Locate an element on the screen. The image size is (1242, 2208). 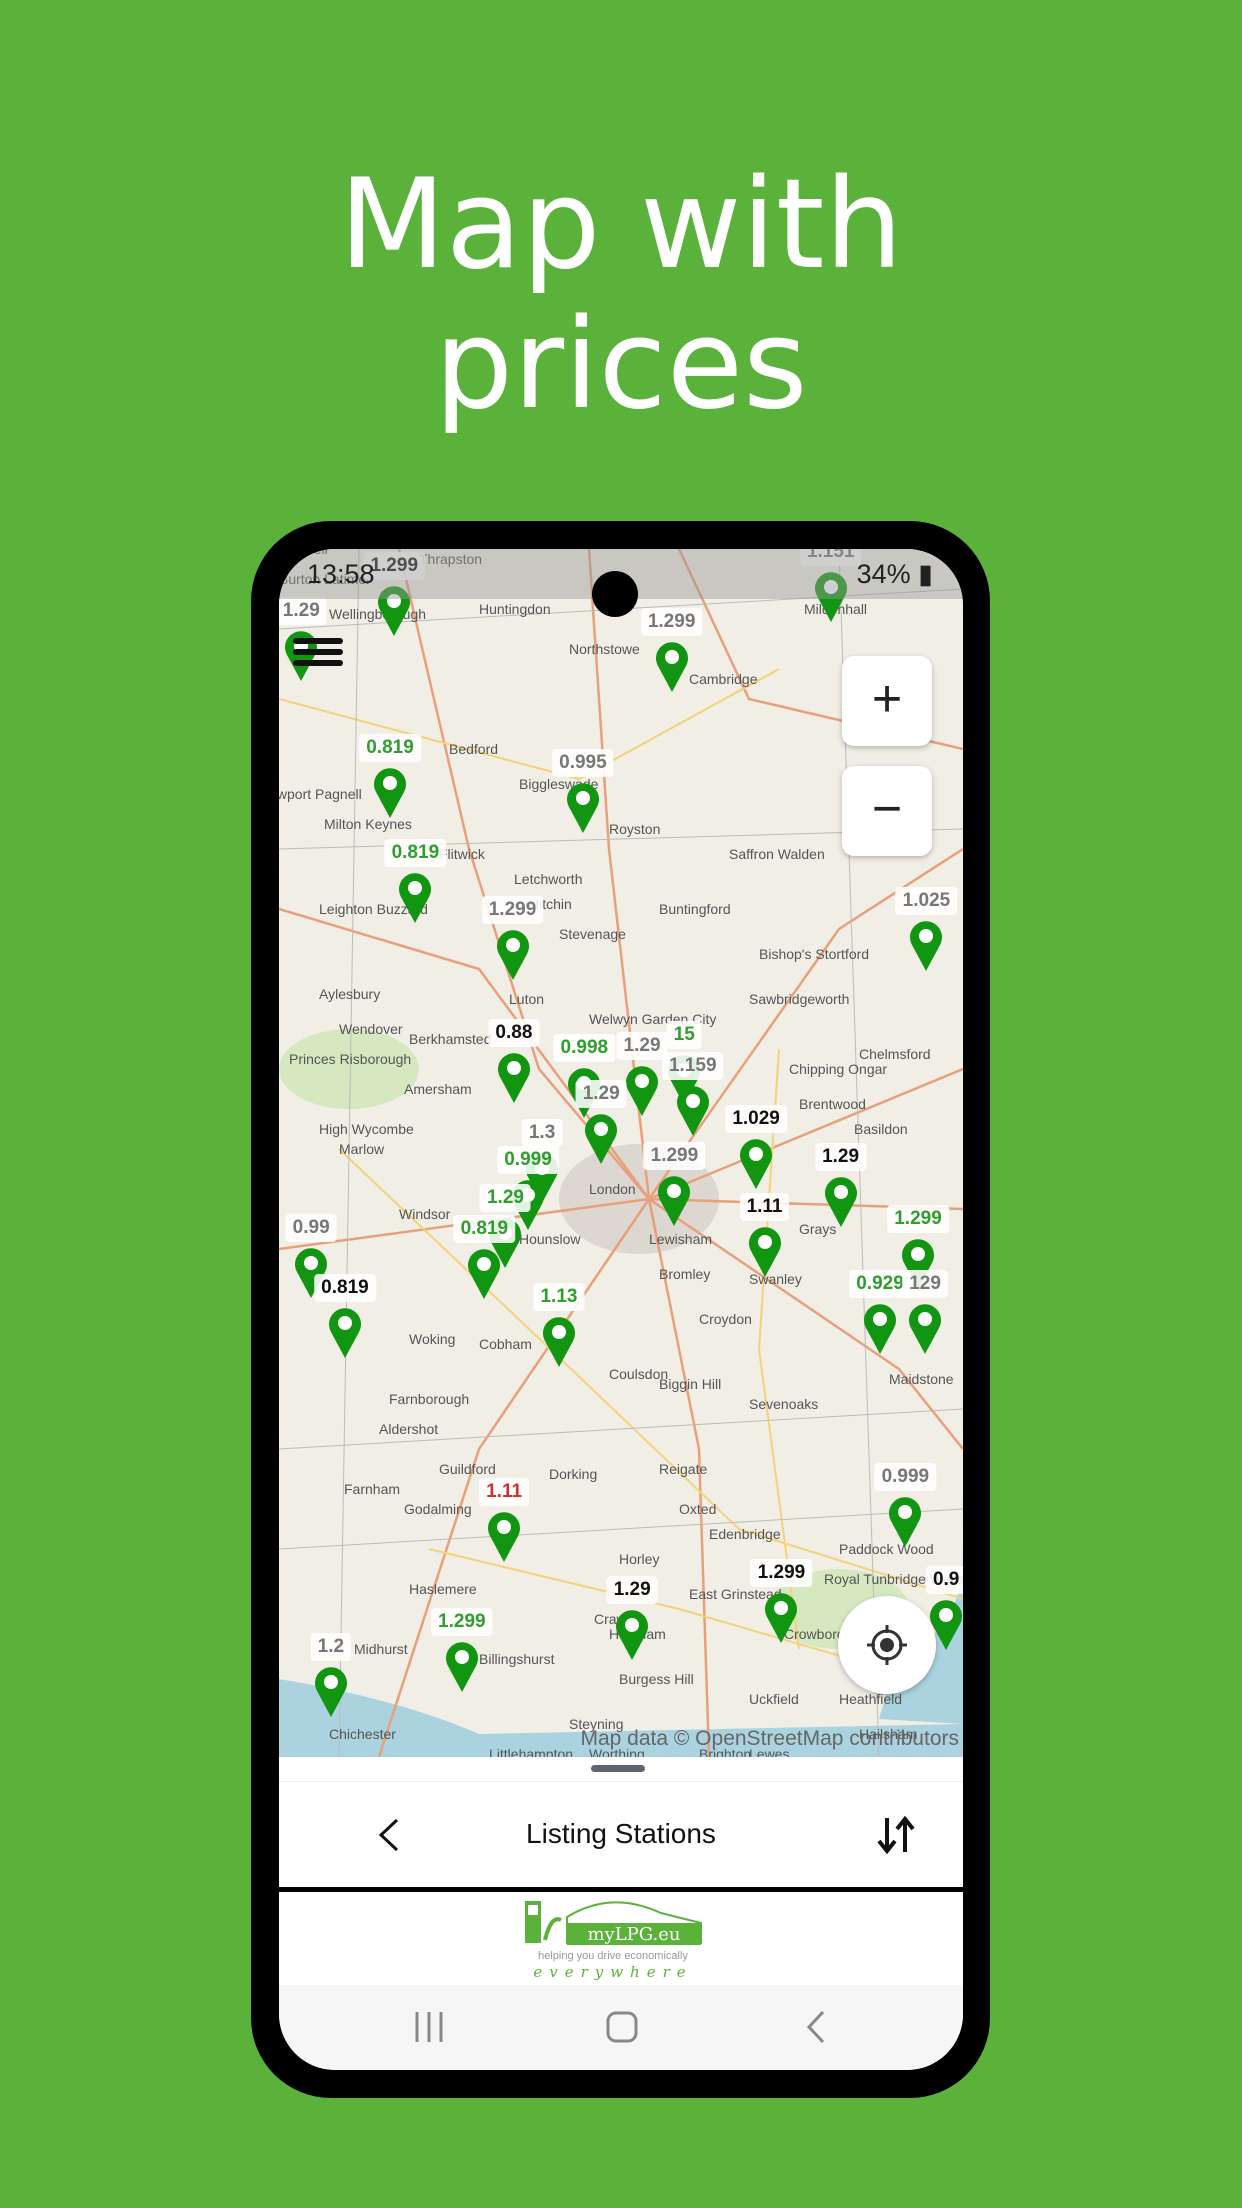
town-label: Berkhamsted is located at coordinates (450, 1039).